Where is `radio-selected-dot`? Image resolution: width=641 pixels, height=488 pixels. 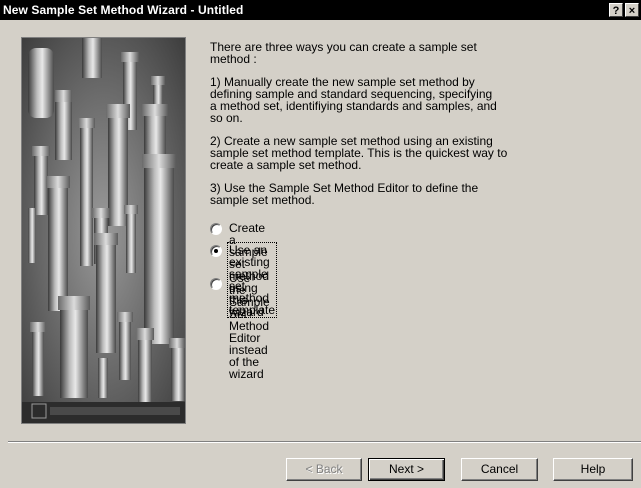
radio-selected-dot is located at coordinates (216, 251).